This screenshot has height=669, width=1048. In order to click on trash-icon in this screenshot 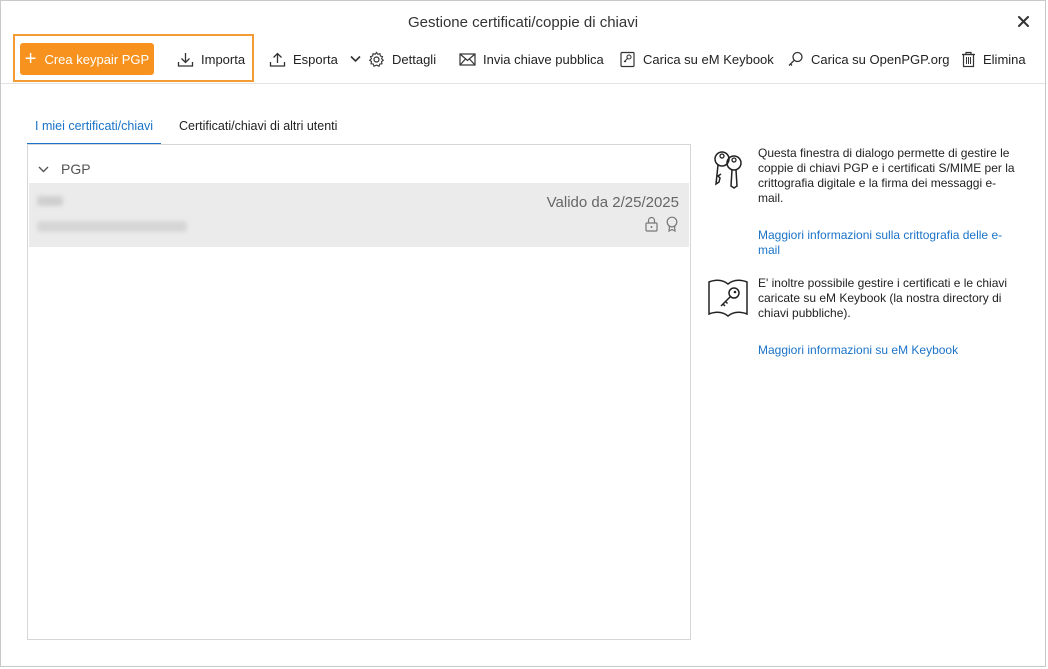, I will do `click(968, 59)`.